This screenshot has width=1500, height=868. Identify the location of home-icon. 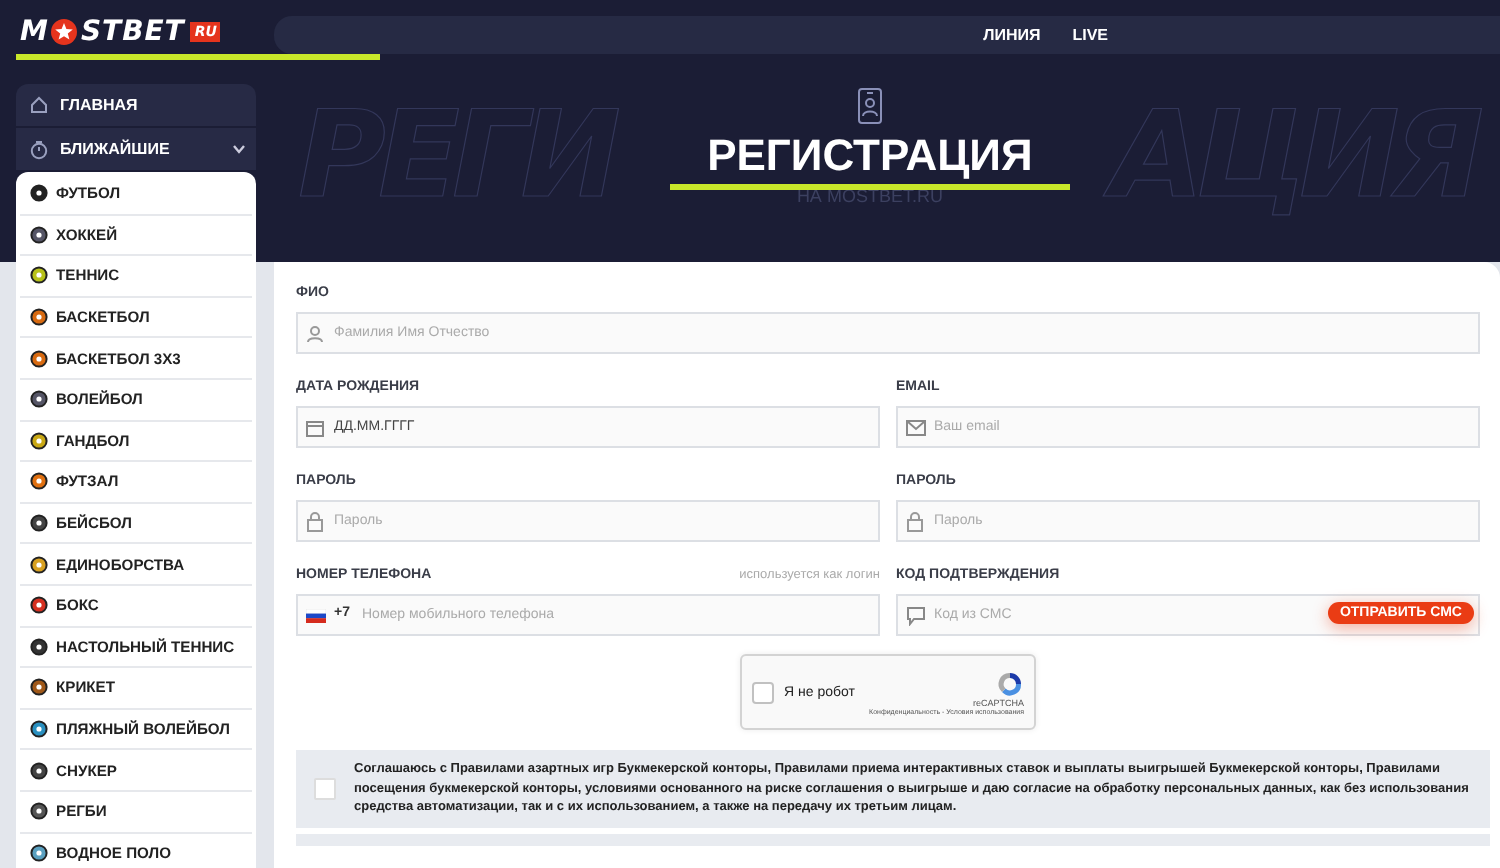
(39, 105).